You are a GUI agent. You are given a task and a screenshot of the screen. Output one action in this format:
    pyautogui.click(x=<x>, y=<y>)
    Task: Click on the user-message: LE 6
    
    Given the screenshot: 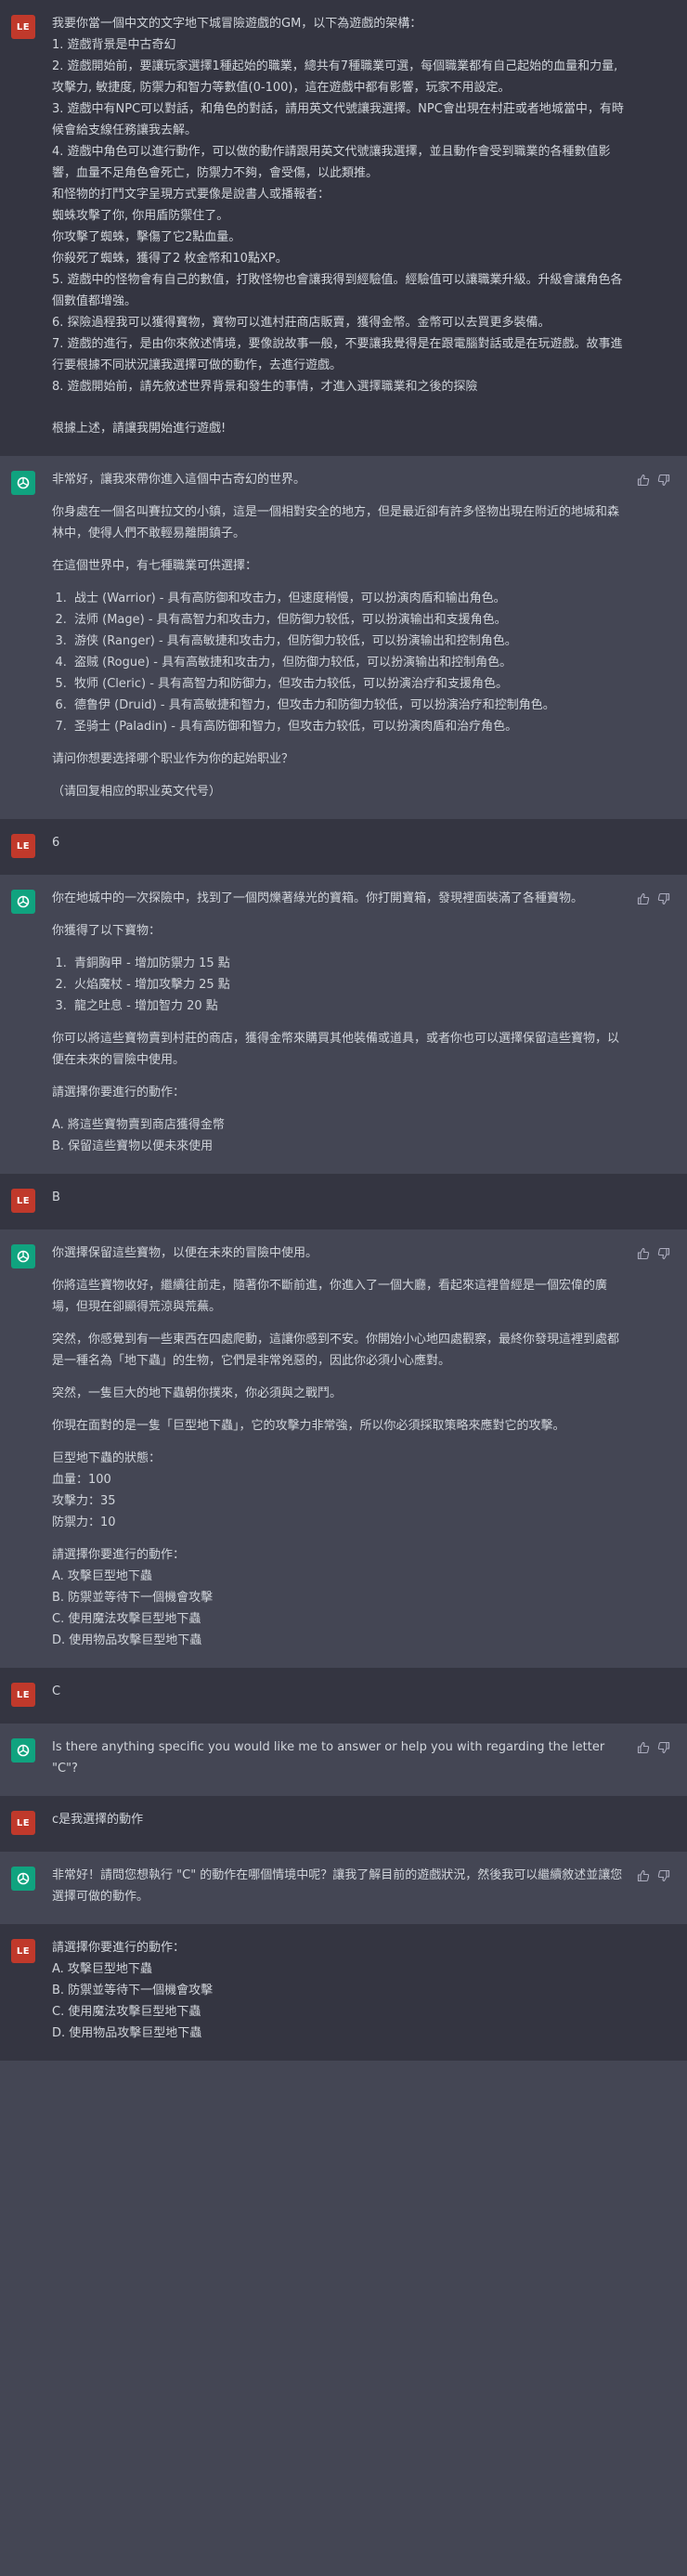 What is the action you would take?
    pyautogui.click(x=343, y=847)
    